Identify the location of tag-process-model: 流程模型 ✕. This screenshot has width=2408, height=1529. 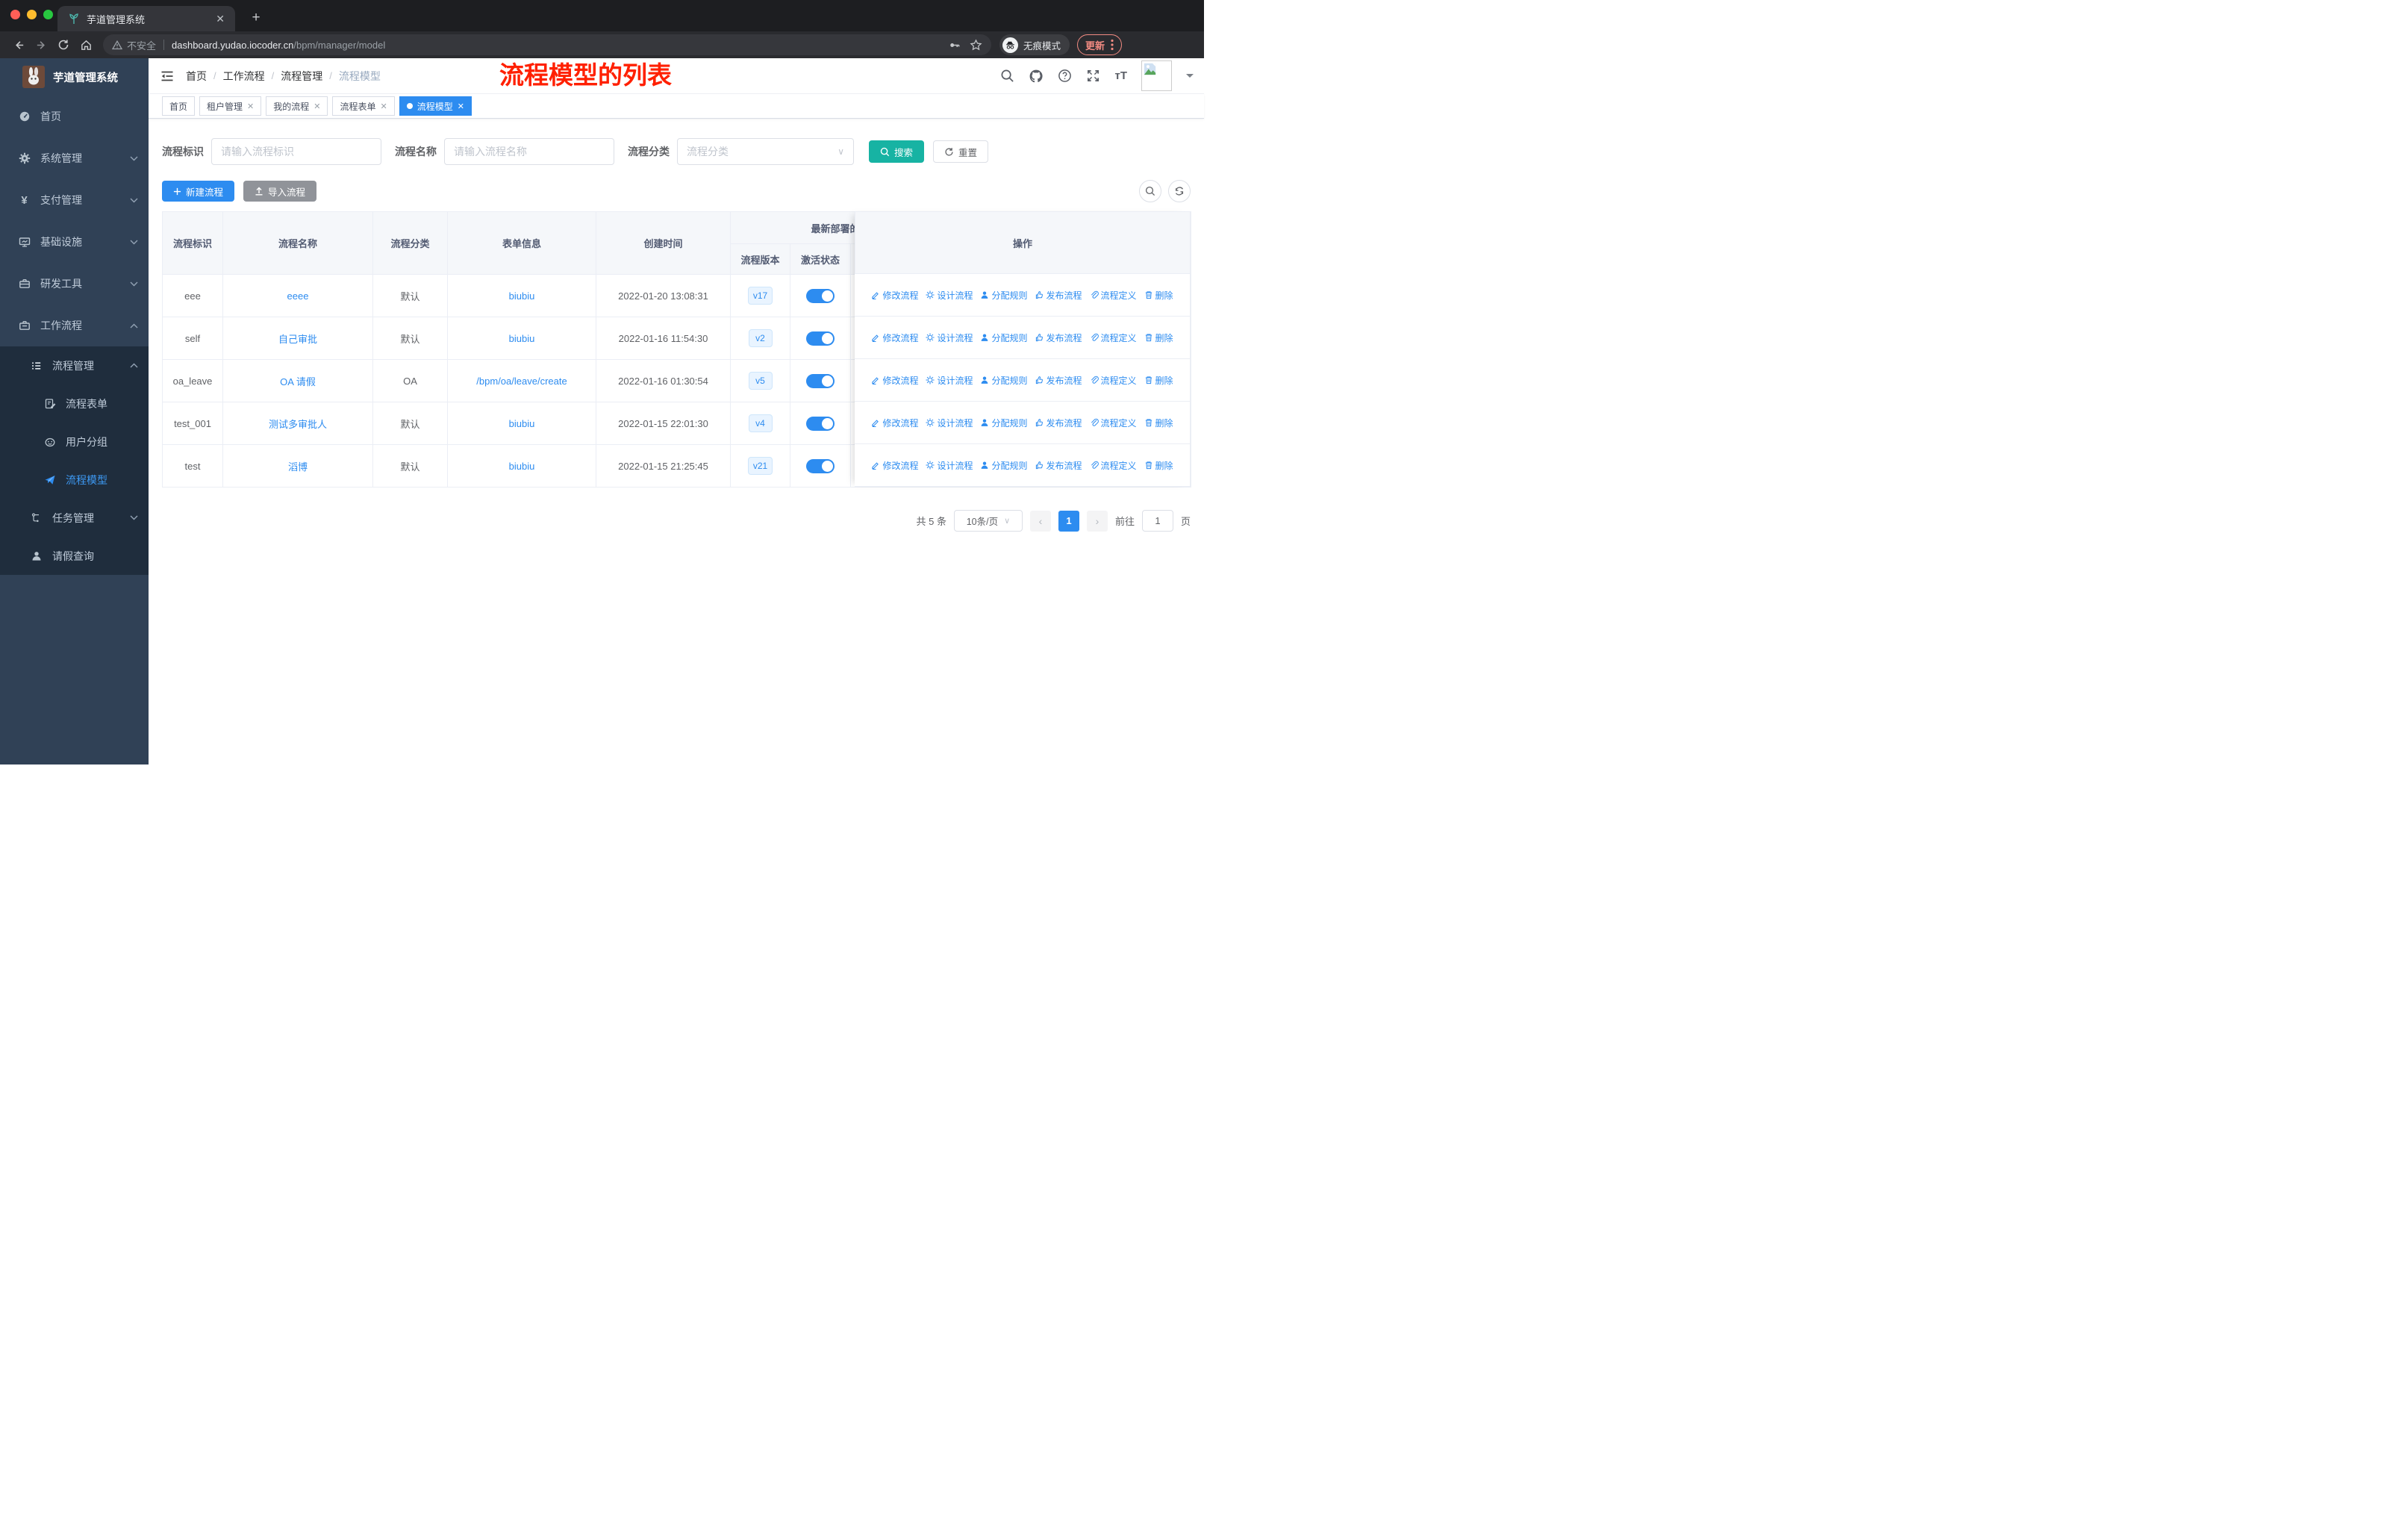
(435, 106).